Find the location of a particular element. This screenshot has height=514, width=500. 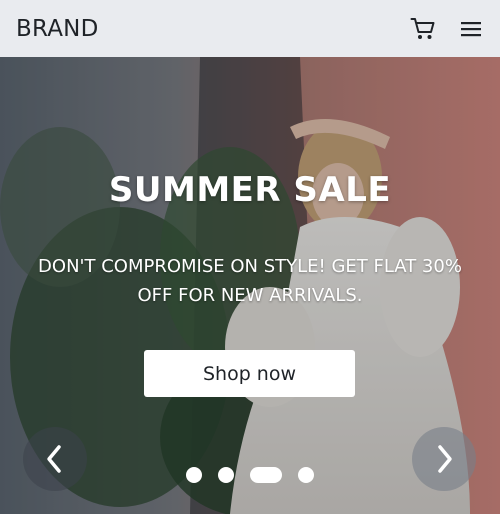

carousel-indicators is located at coordinates (250, 475).